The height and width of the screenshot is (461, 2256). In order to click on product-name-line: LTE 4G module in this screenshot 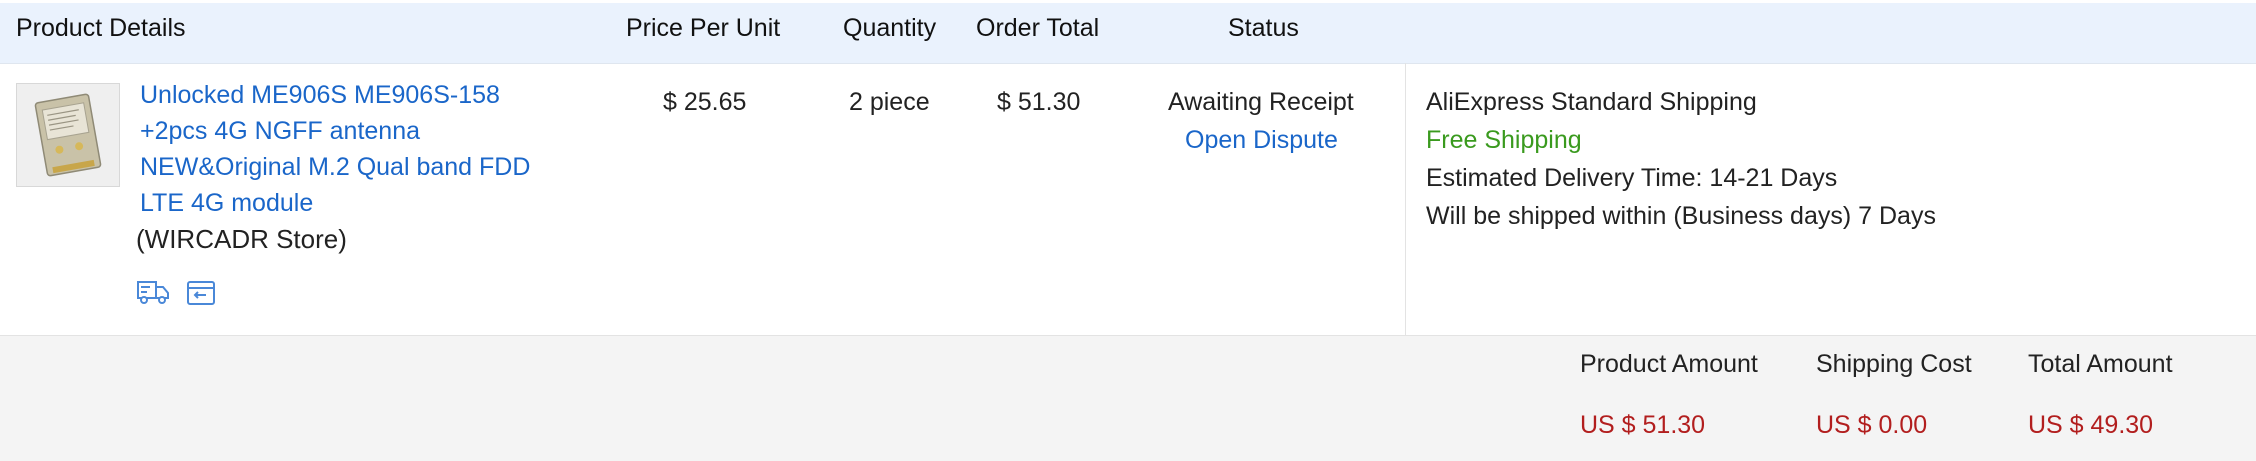, I will do `click(227, 203)`.